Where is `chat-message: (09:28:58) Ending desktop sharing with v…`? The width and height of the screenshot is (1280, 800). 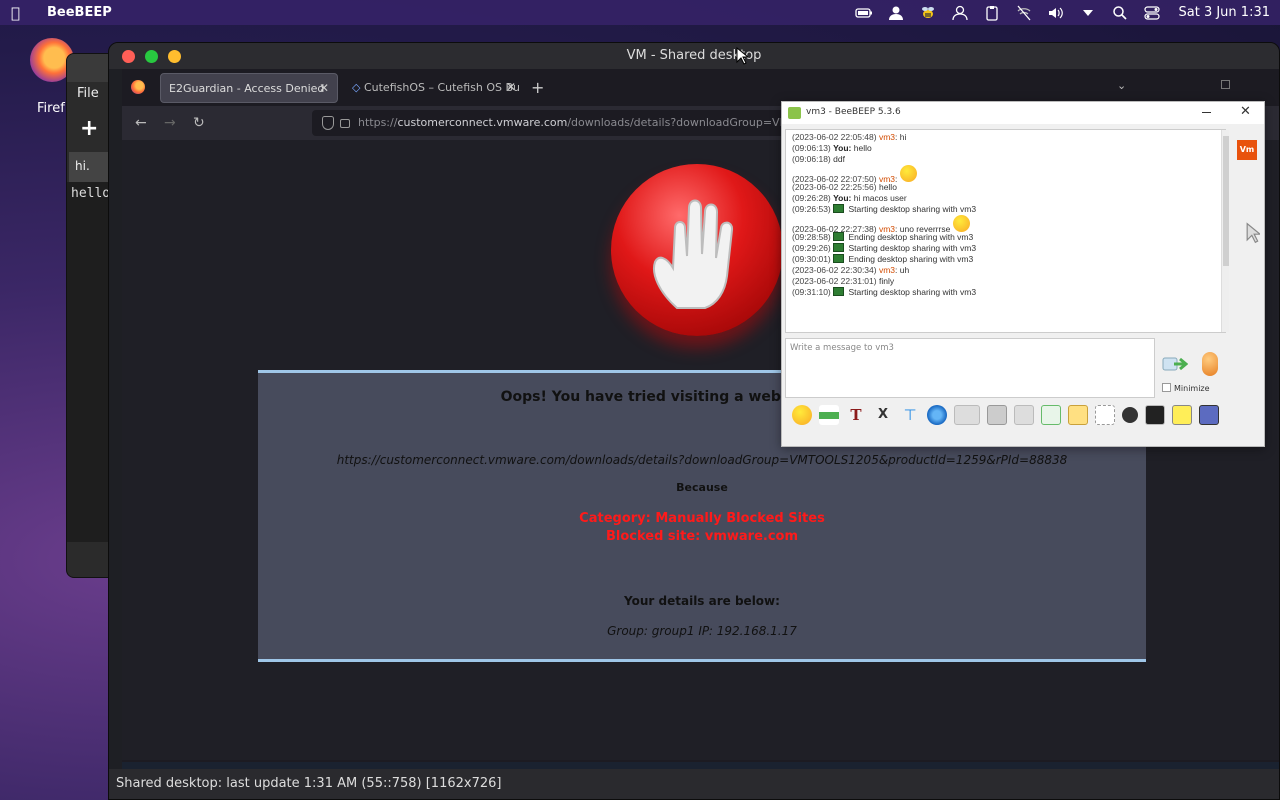 chat-message: (09:28:58) Ending desktop sharing with v… is located at coordinates (1005, 237).